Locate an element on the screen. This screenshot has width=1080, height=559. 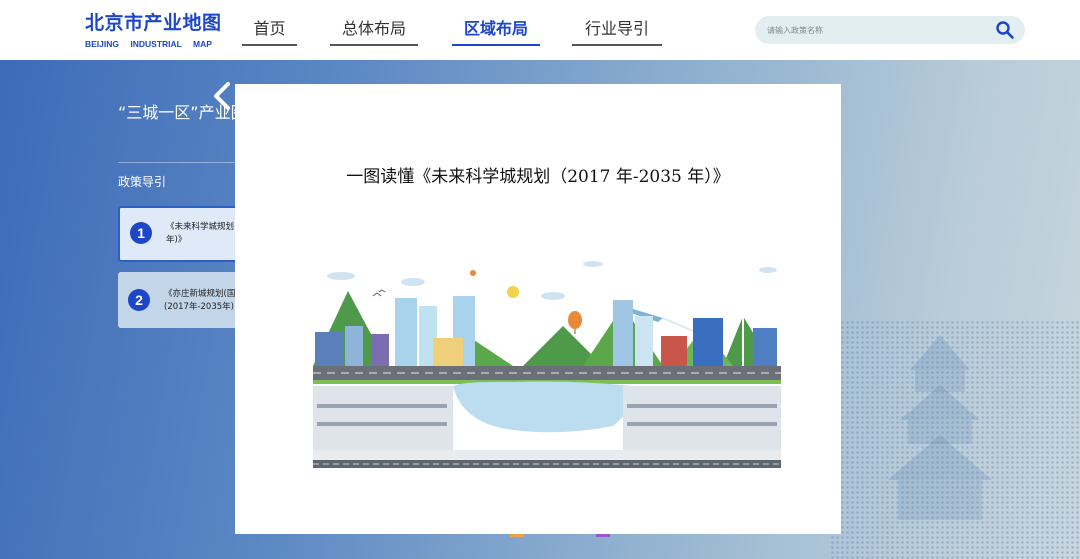
search-input is located at coordinates (874, 30).